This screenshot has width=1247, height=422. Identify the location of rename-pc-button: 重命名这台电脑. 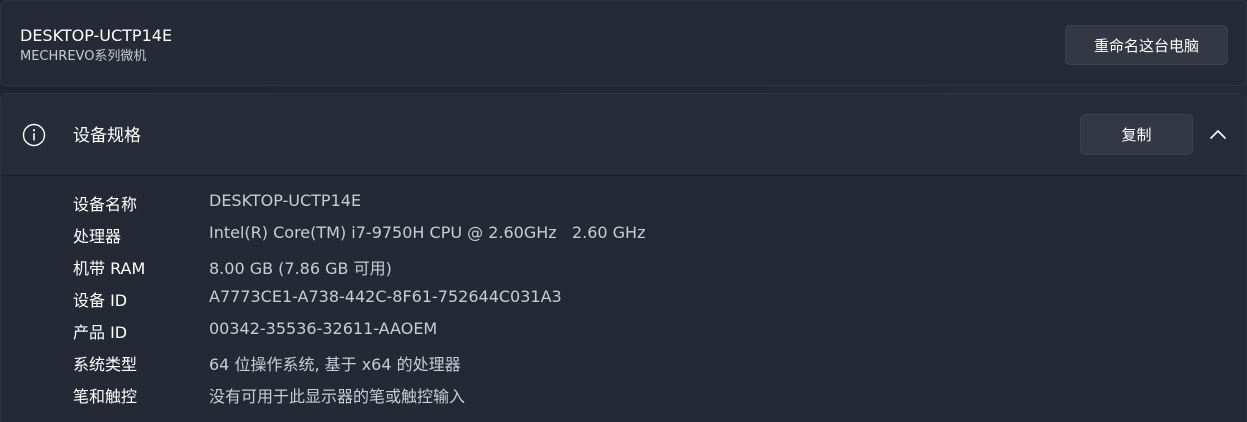
(1146, 45).